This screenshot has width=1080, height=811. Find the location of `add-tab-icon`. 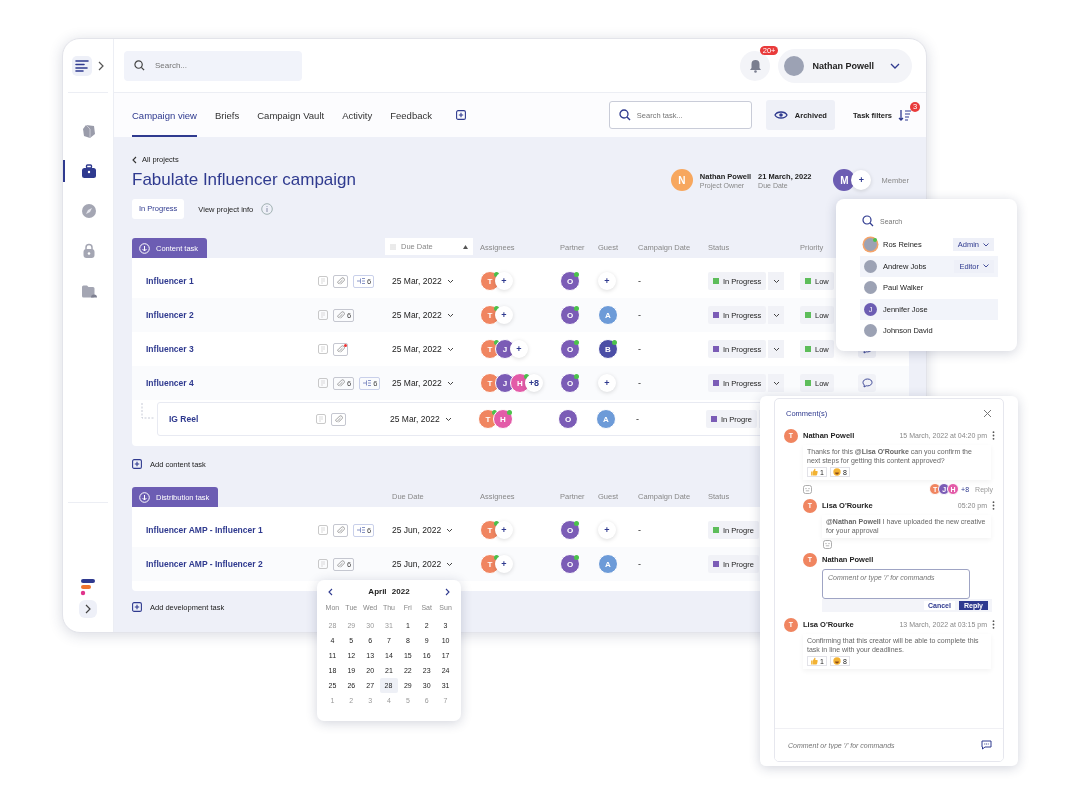

add-tab-icon is located at coordinates (460, 115).